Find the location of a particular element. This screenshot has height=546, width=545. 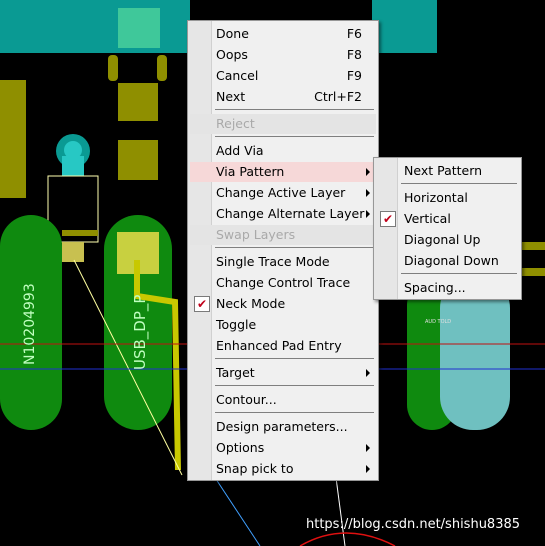

menu-item-label: Toggle is located at coordinates (236, 324).